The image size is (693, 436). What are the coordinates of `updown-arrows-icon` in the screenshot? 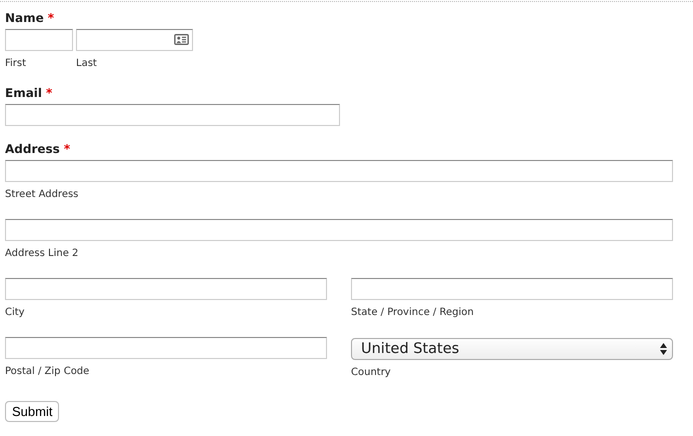 It's located at (663, 349).